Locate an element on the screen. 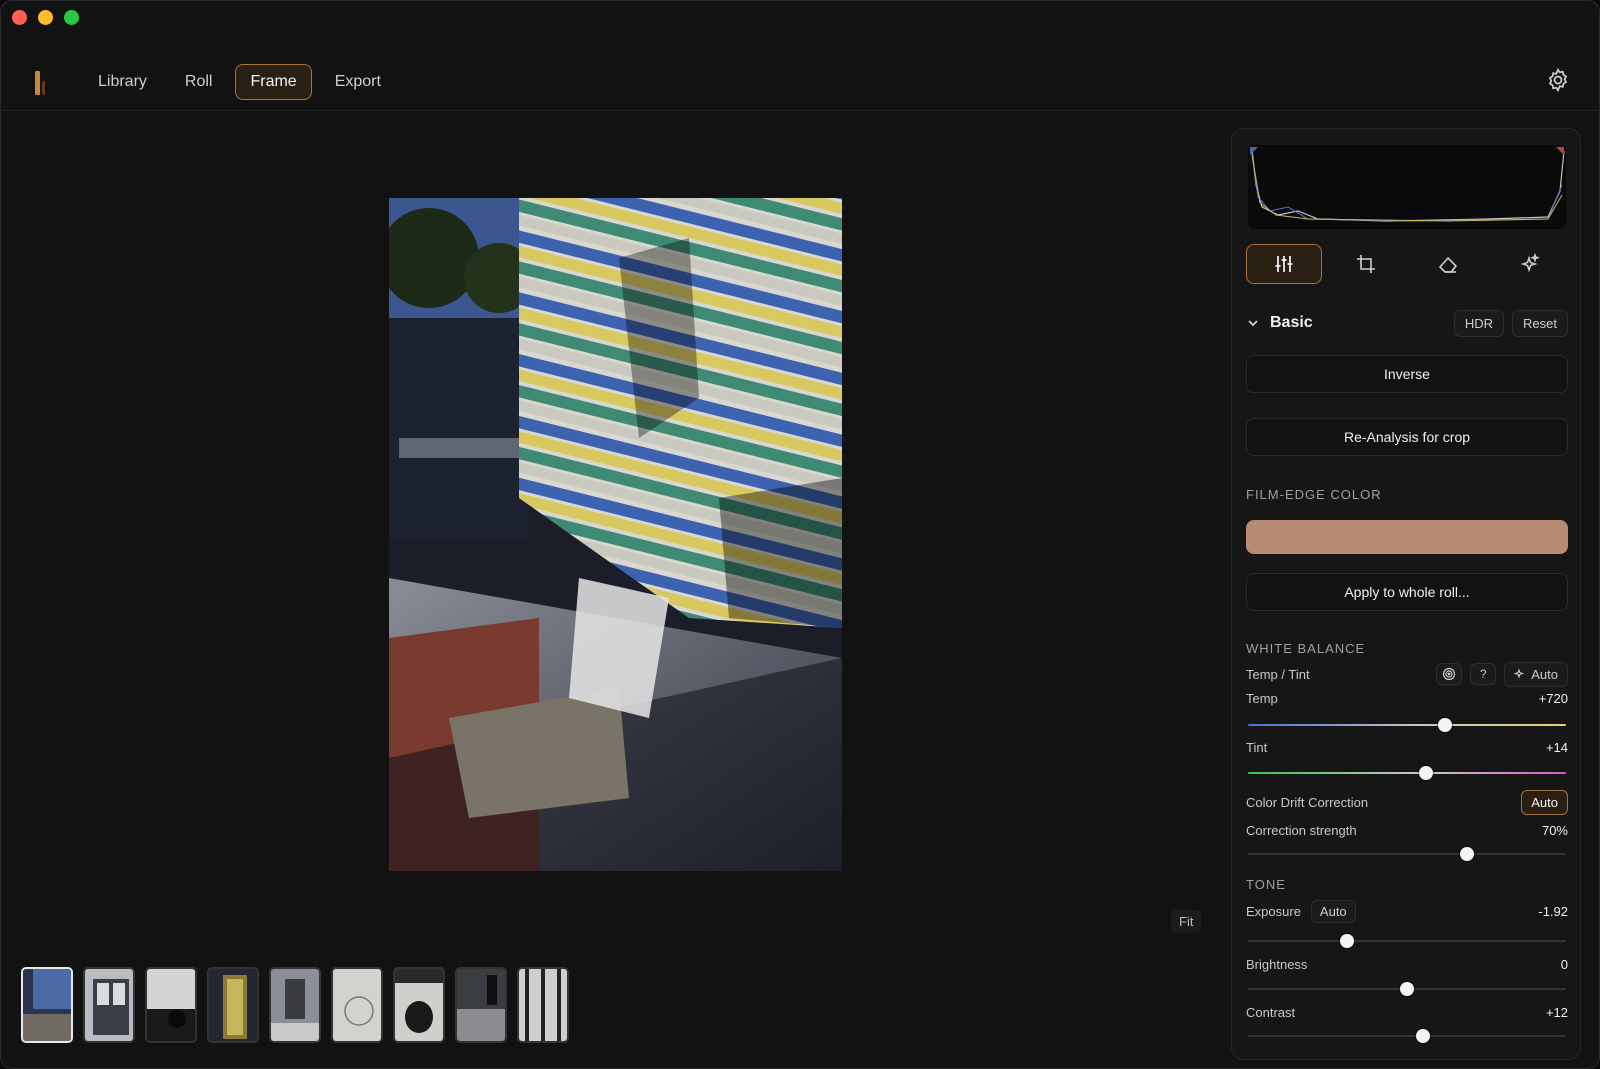  chevron-down-icon is located at coordinates (1253, 323).